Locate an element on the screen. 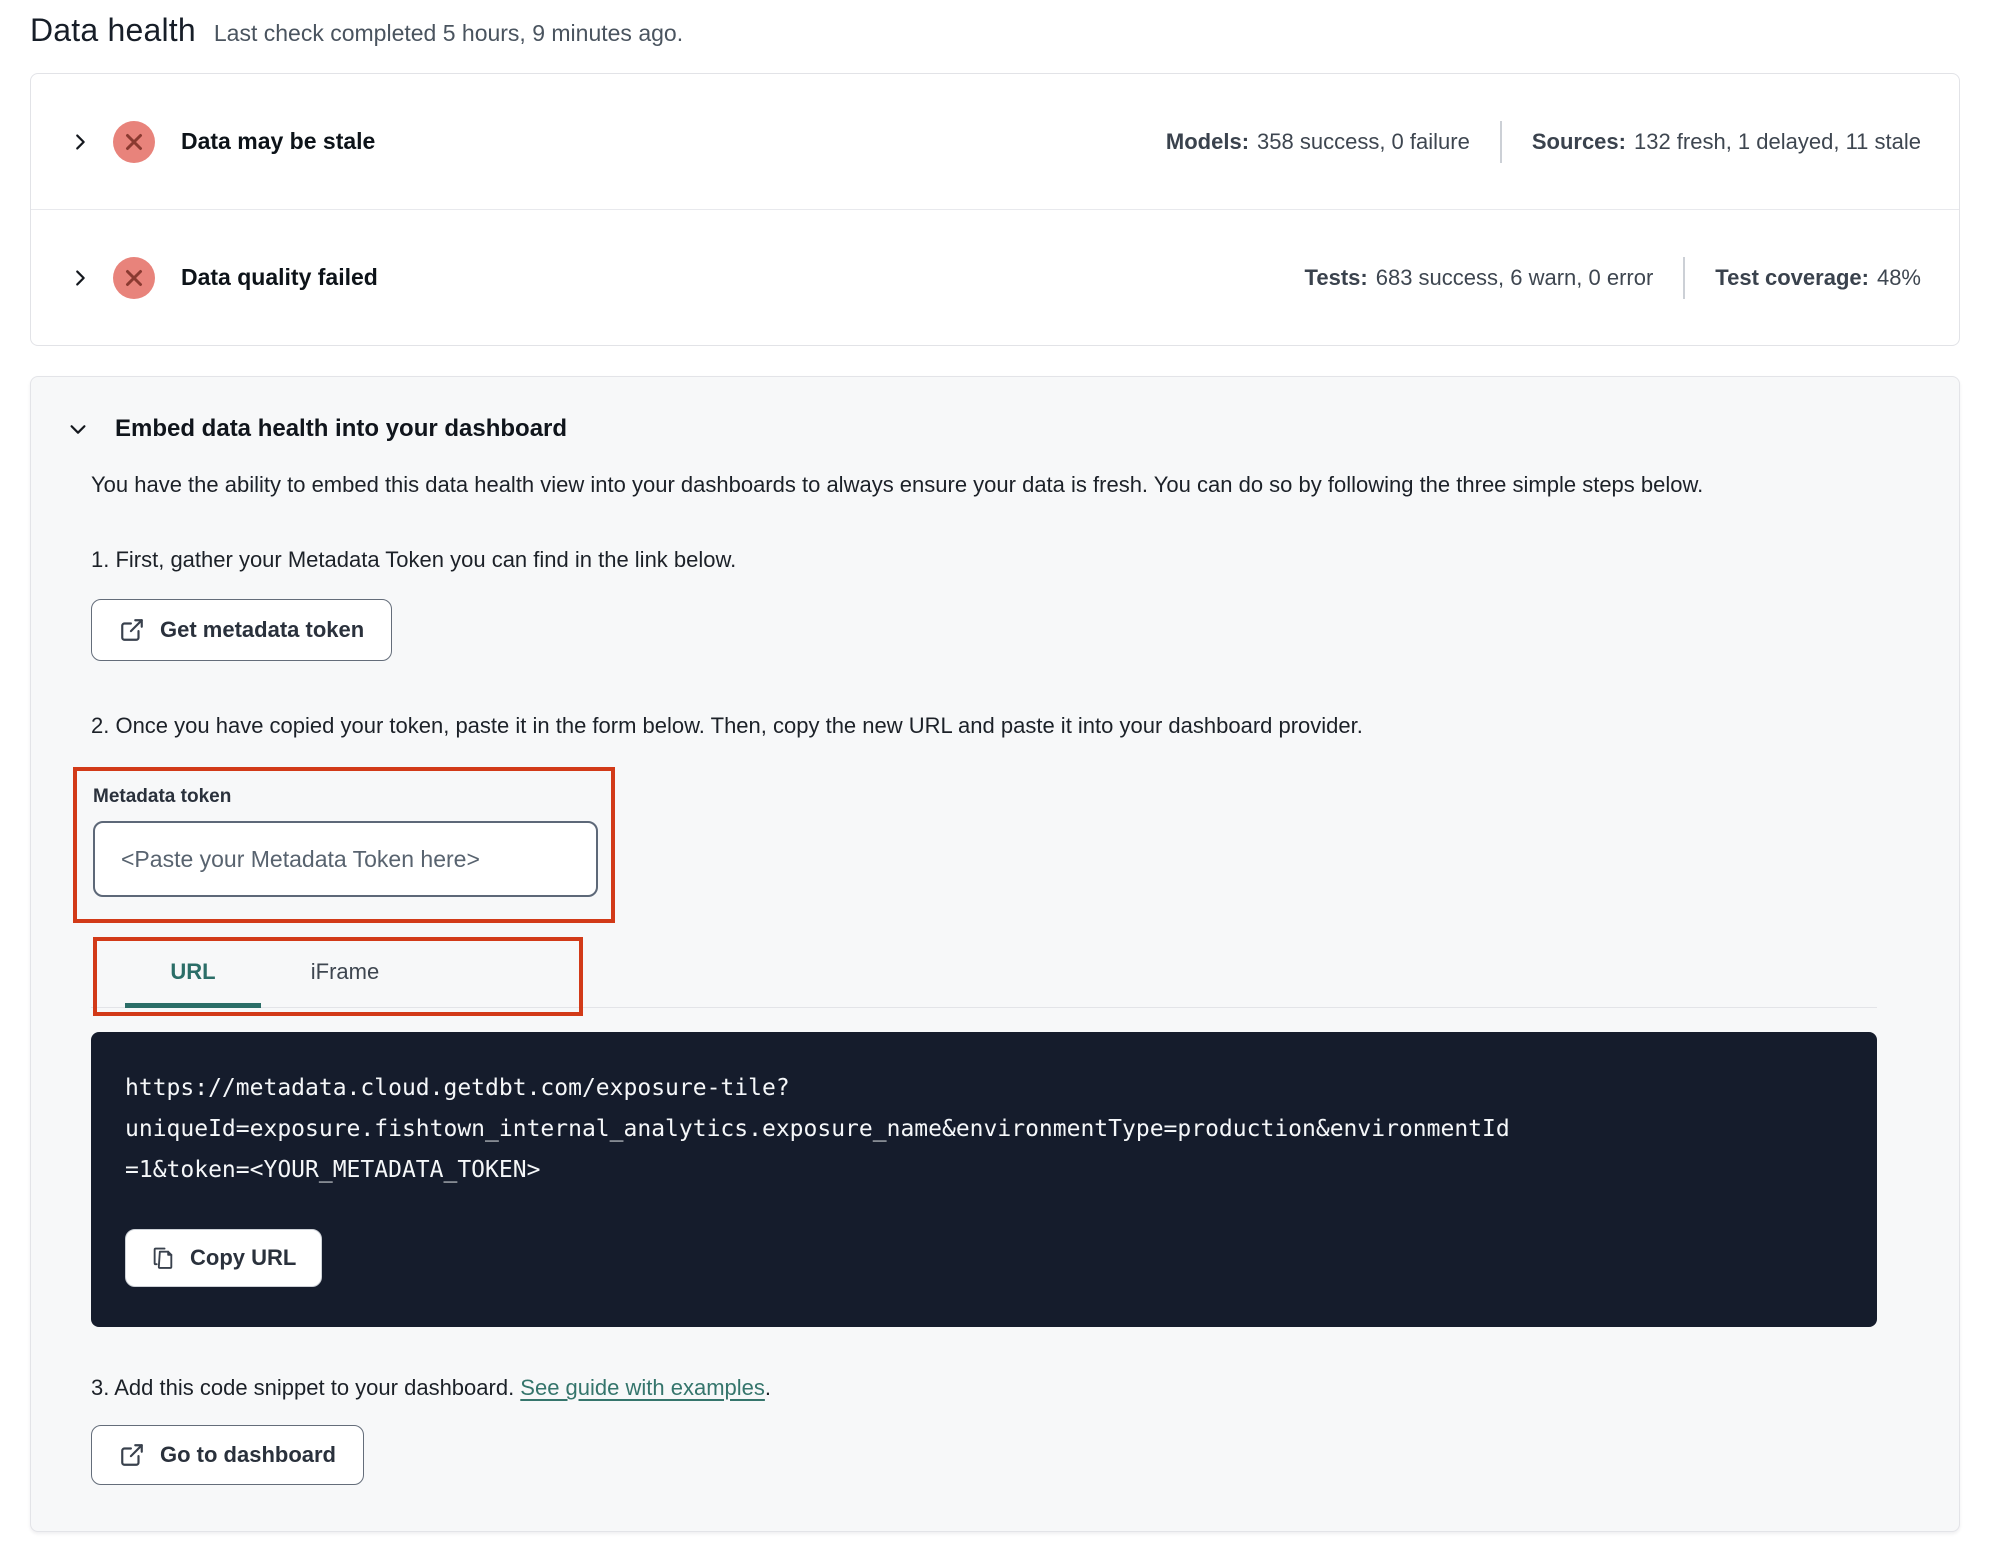 This screenshot has width=1990, height=1568. copy-url-button: Copy URL is located at coordinates (224, 1258).